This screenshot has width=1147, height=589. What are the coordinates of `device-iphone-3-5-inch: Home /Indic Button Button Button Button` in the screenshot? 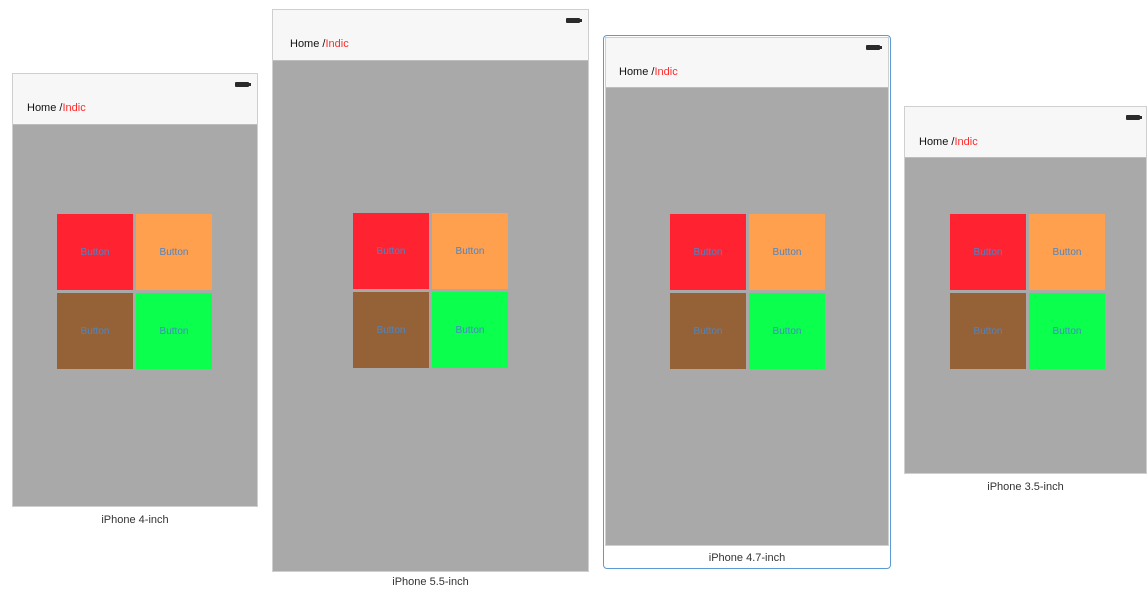 It's located at (1025, 290).